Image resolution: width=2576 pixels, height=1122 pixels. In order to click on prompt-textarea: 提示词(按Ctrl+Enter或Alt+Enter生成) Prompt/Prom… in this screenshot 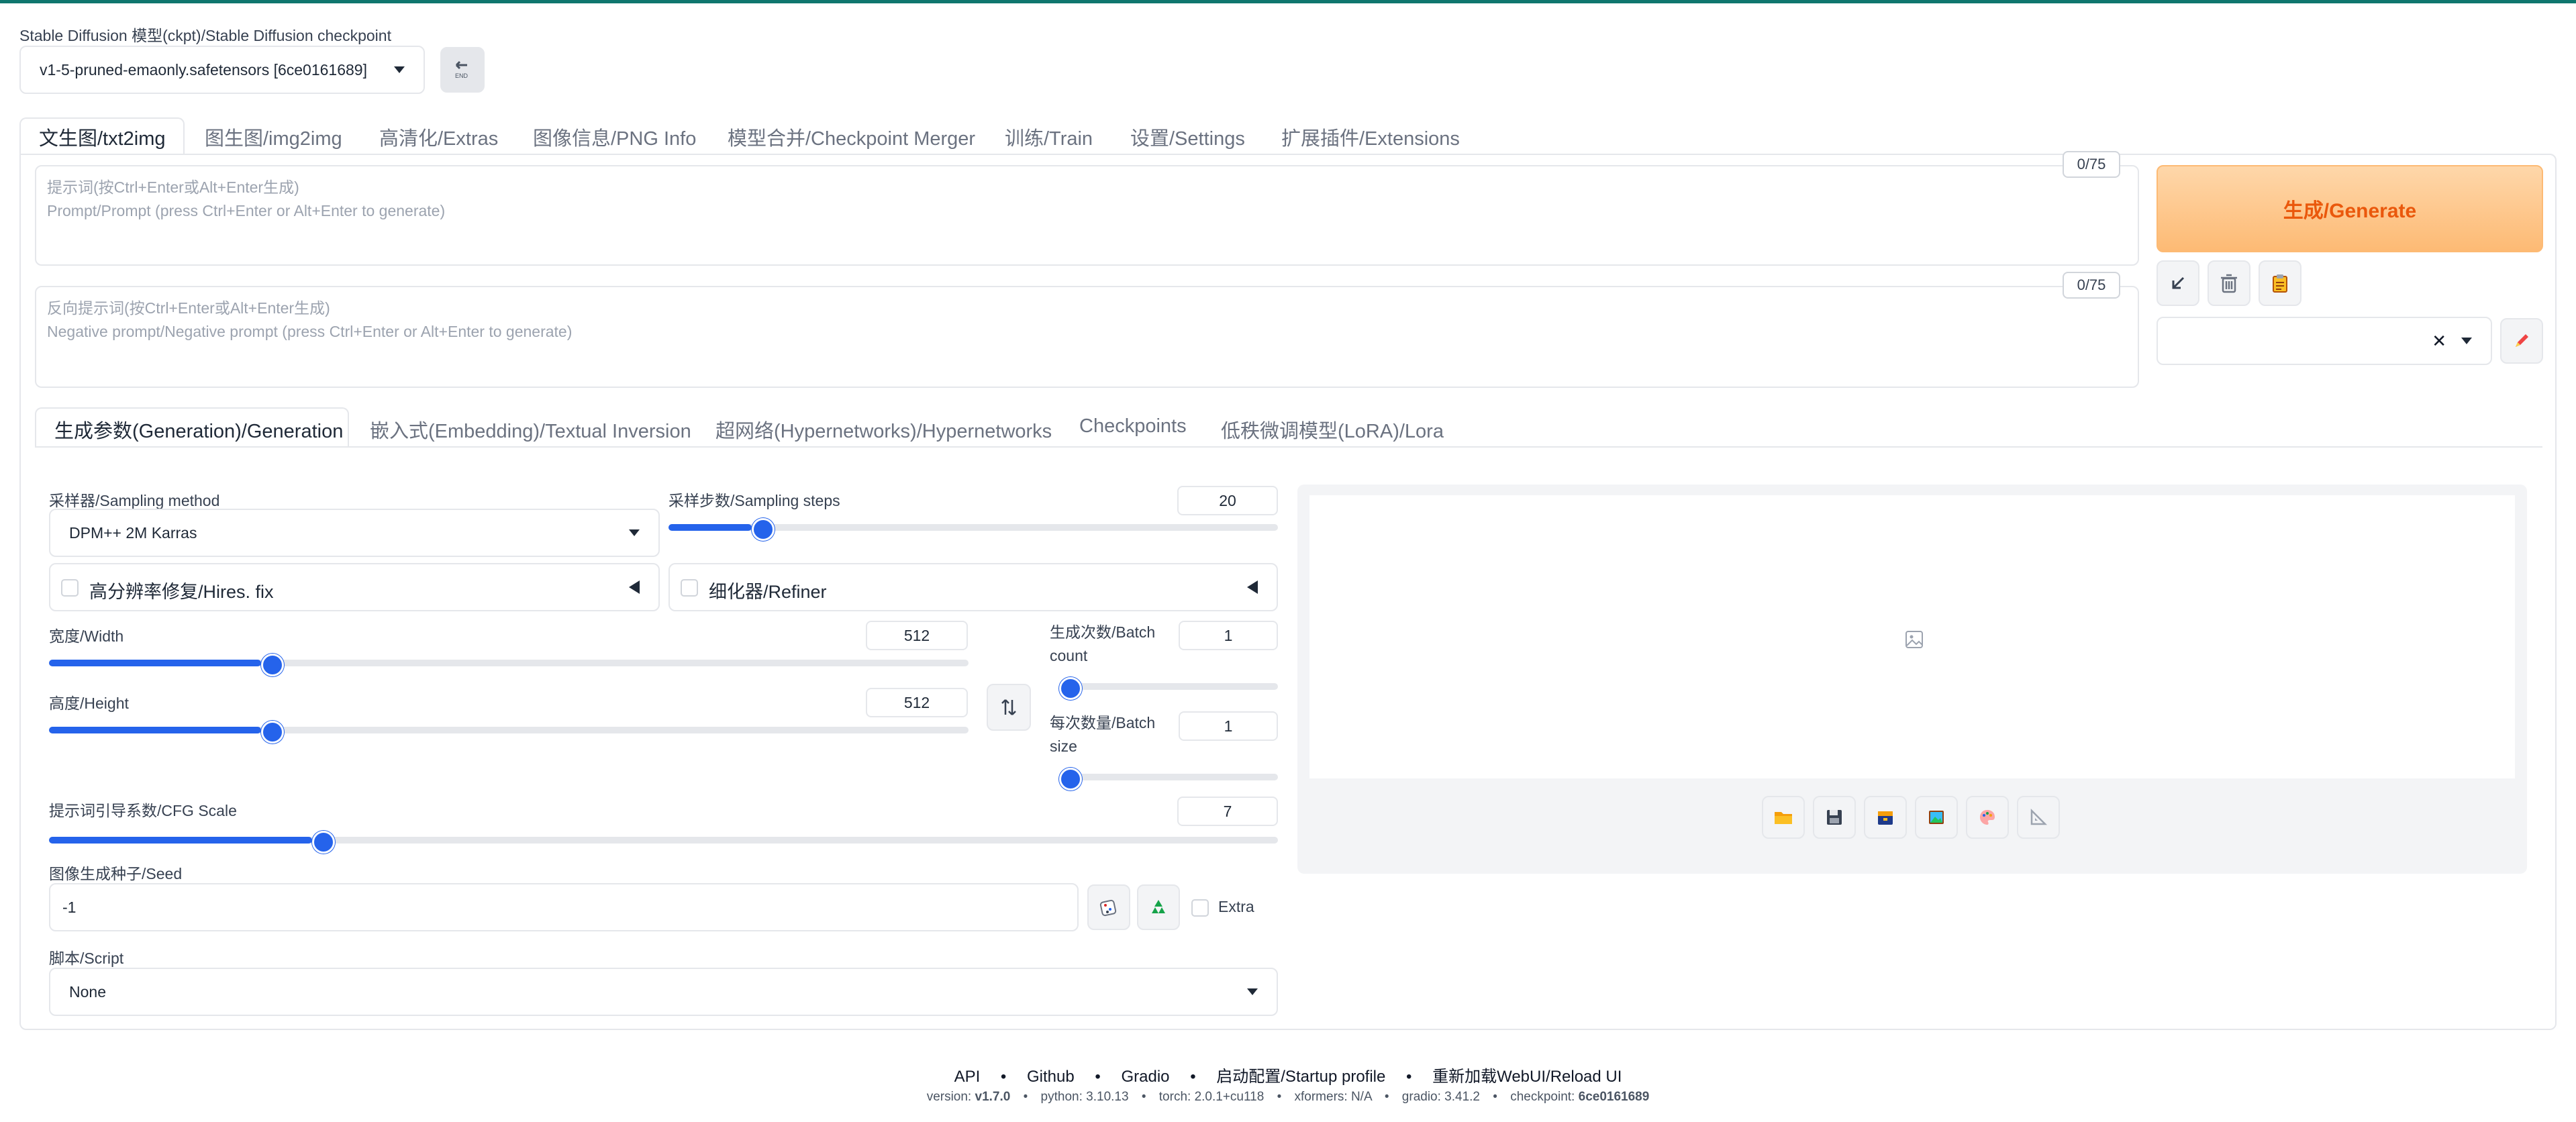, I will do `click(1087, 215)`.